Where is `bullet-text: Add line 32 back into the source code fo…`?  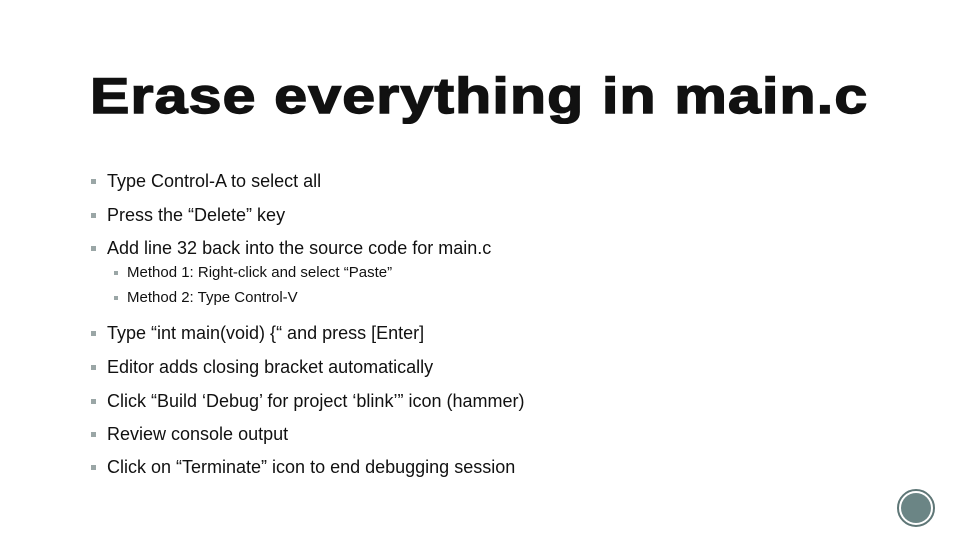 bullet-text: Add line 32 back into the source code fo… is located at coordinates (299, 248).